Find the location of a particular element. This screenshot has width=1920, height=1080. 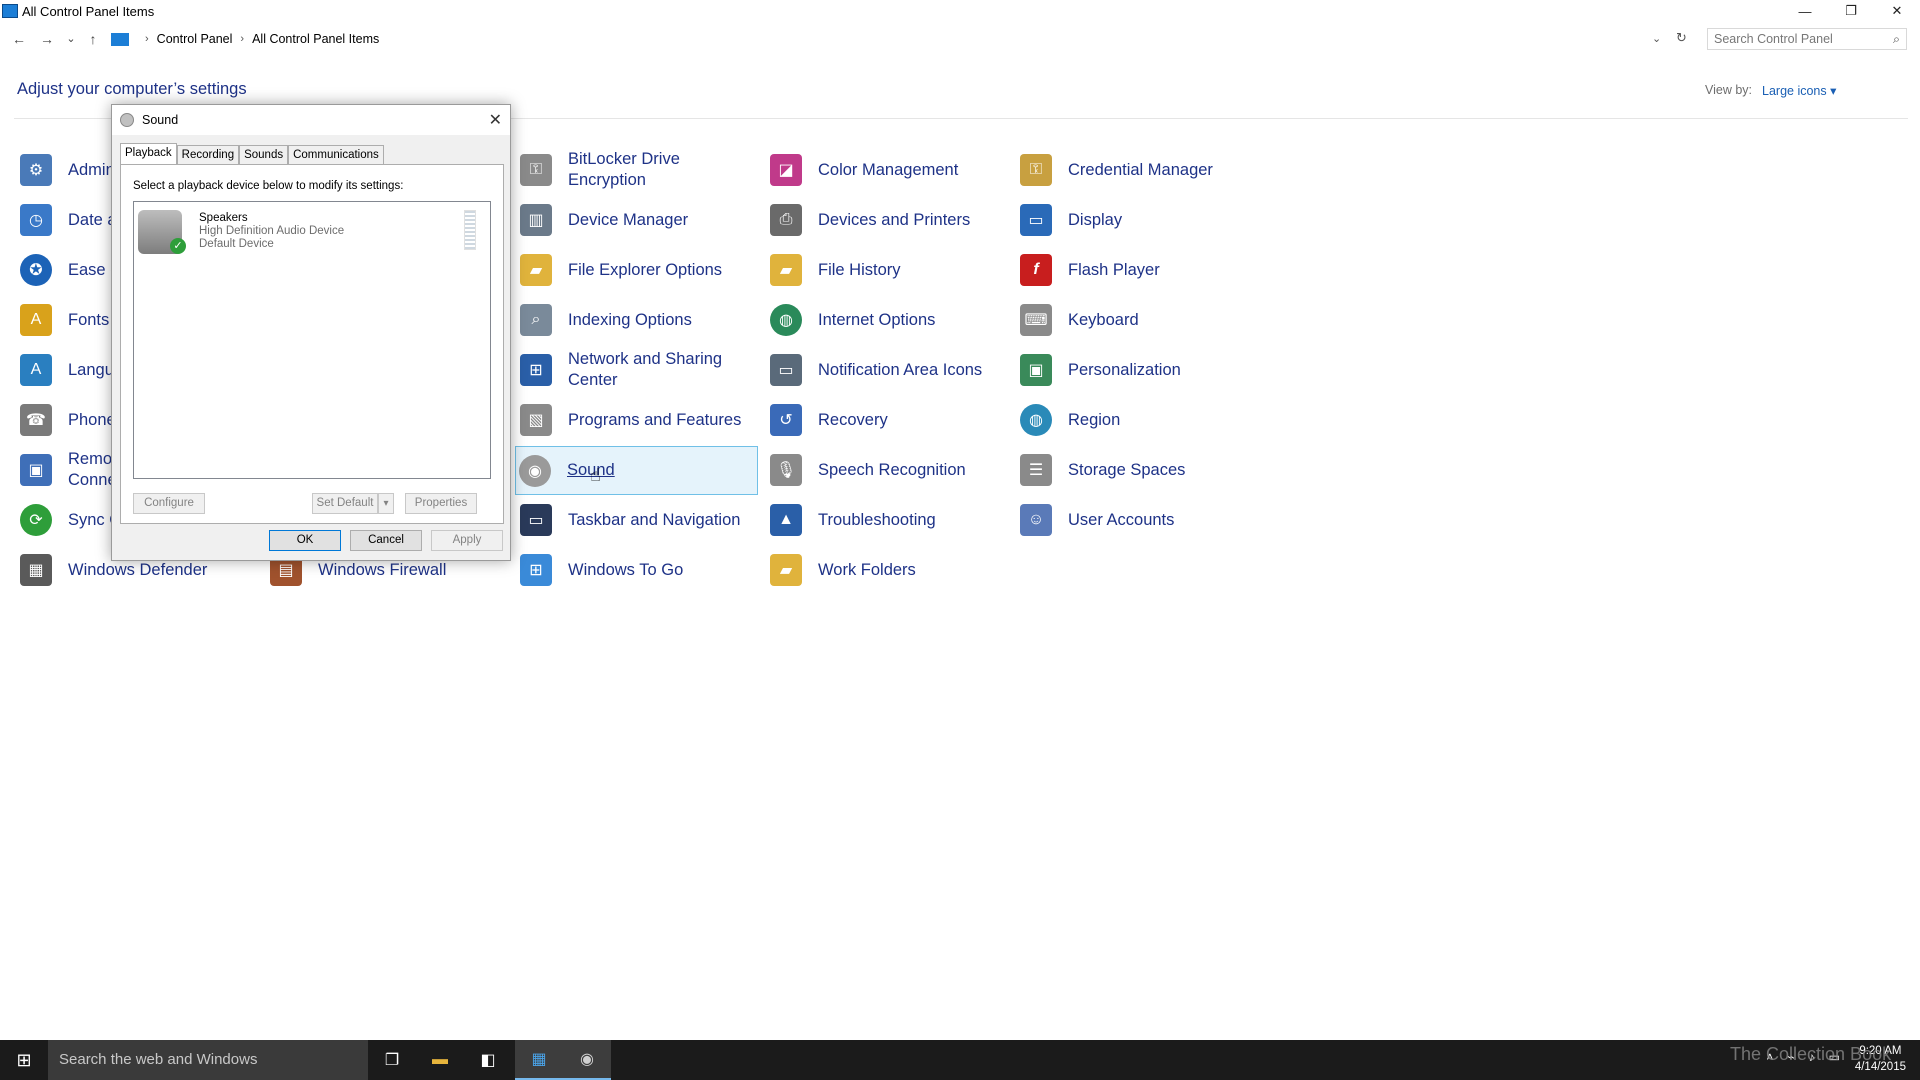

dialog-close-button: ✕ is located at coordinates (495, 120).